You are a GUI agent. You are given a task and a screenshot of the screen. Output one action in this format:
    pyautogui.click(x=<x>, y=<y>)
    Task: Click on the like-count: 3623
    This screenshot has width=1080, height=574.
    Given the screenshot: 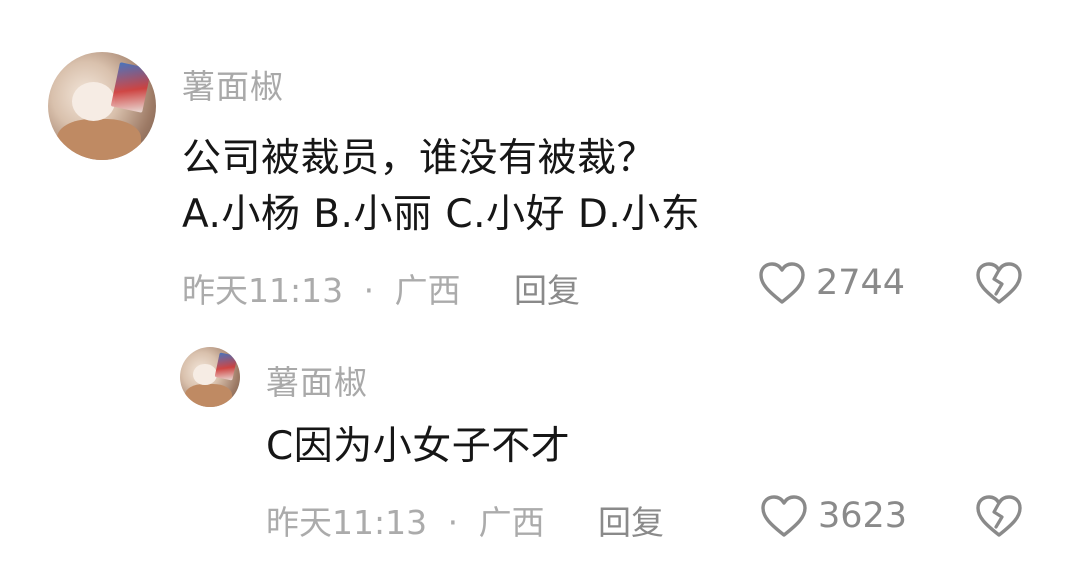 What is the action you would take?
    pyautogui.click(x=863, y=516)
    